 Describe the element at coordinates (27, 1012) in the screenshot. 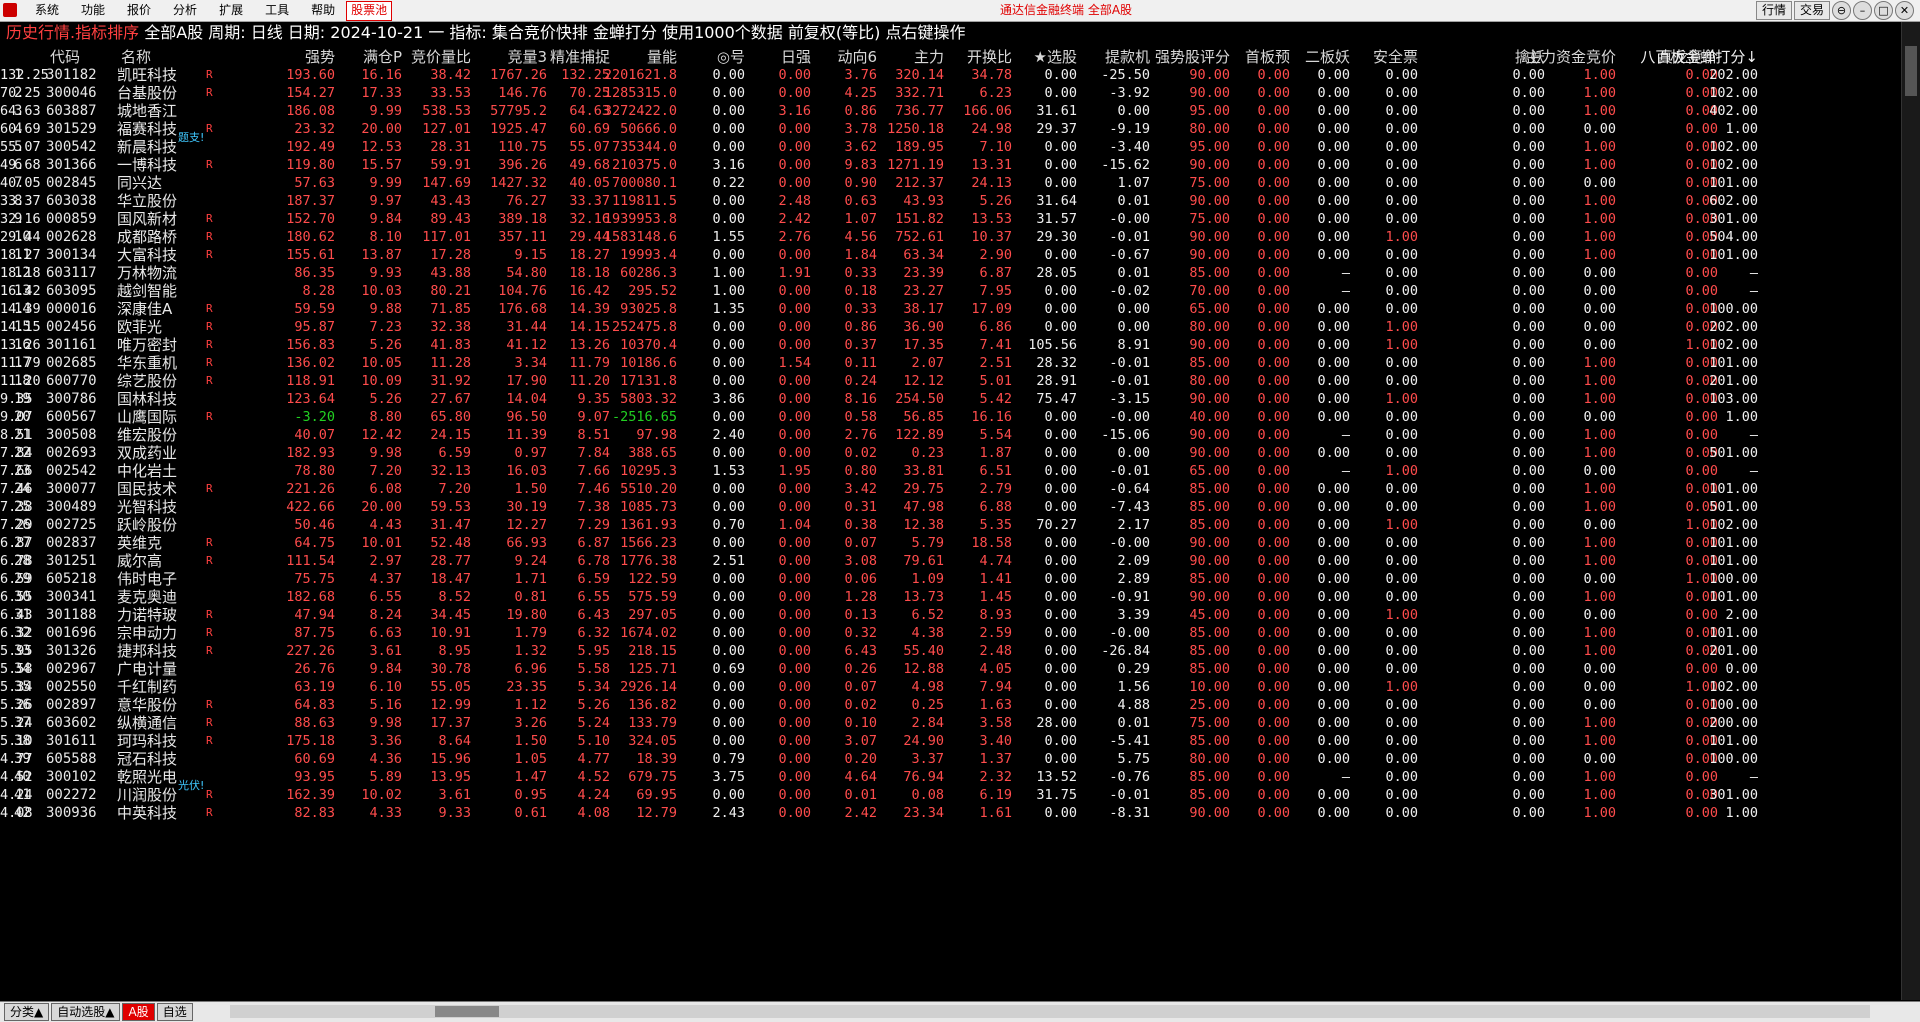

I see `bottom-tab-0: 分类▲` at that location.